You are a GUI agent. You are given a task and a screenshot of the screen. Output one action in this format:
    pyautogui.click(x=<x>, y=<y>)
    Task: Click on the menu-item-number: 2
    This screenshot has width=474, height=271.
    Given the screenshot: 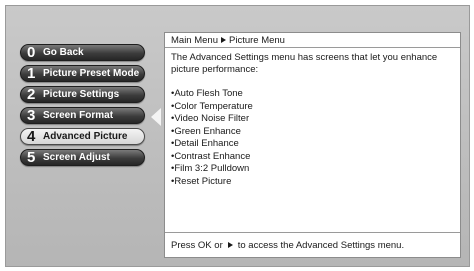 What is the action you would take?
    pyautogui.click(x=31, y=94)
    